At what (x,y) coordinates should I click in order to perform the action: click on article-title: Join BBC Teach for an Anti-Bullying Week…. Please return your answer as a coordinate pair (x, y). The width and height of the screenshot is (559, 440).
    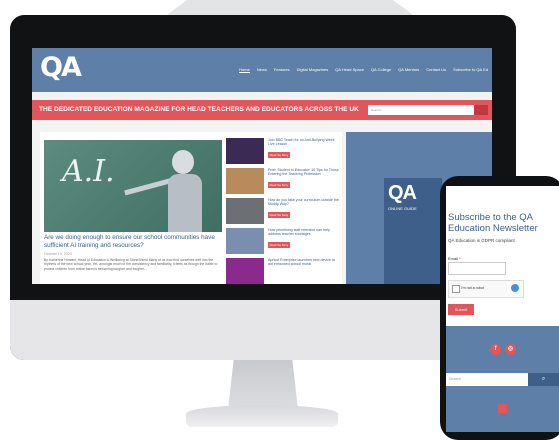
    Looking at the image, I should click on (304, 142).